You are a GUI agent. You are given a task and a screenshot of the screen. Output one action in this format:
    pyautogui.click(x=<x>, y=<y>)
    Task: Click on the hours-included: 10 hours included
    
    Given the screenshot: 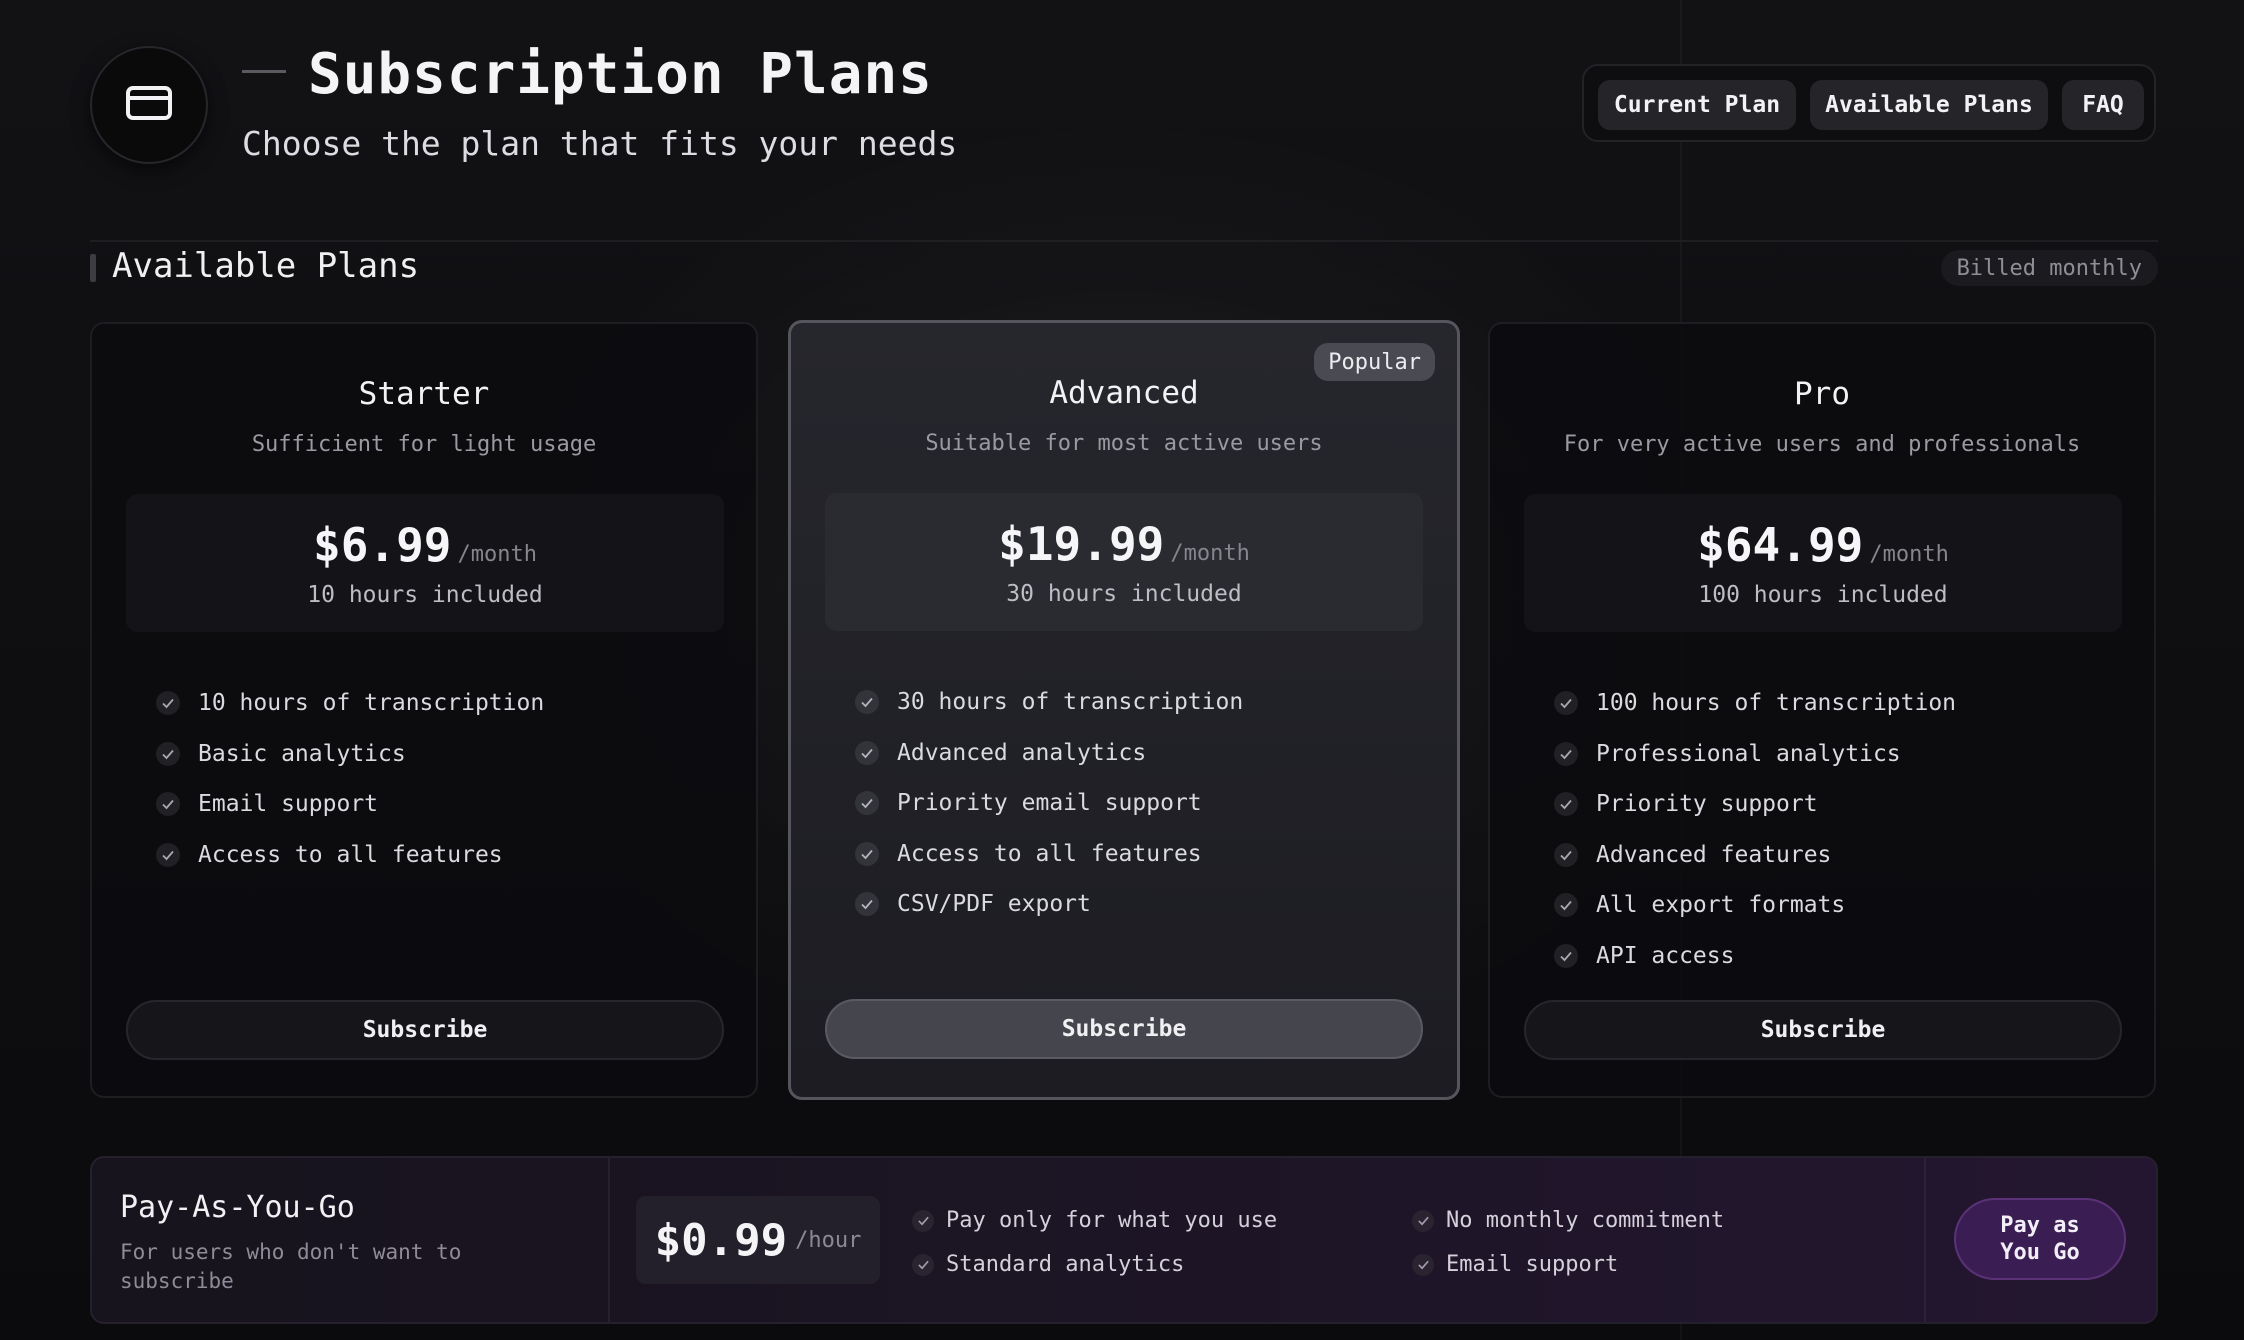 What is the action you would take?
    pyautogui.click(x=425, y=595)
    